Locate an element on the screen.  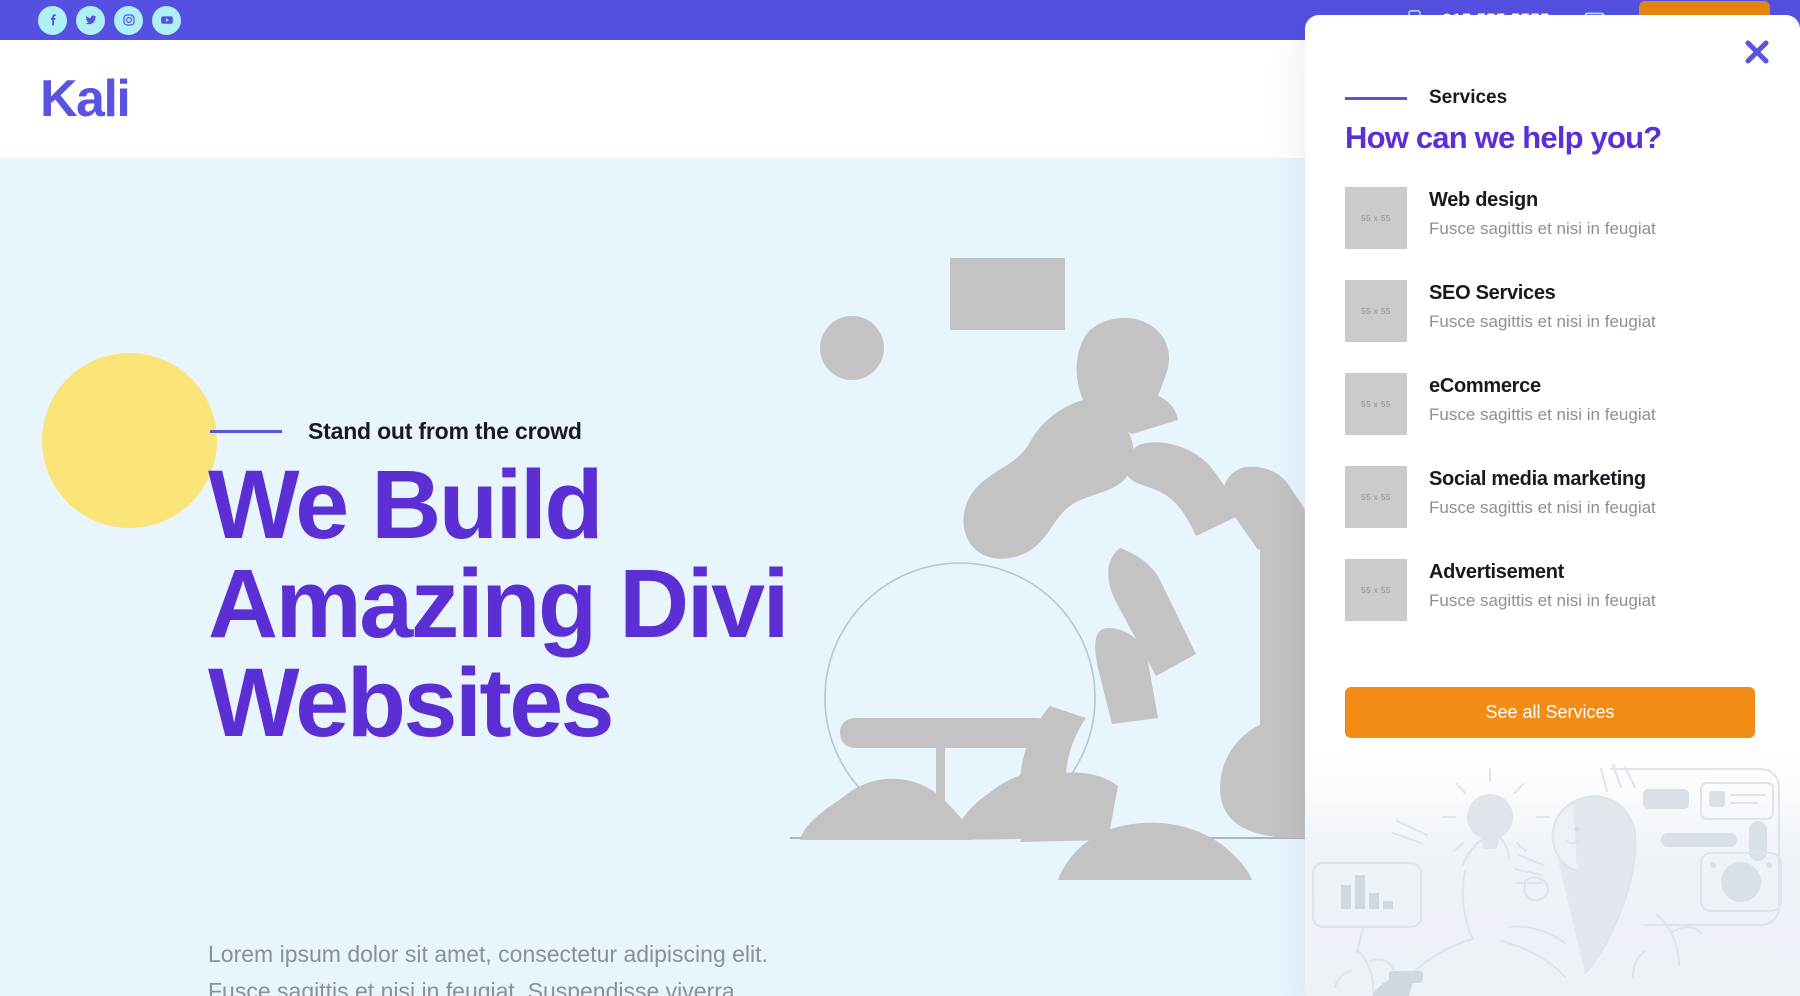
decorative-yellow-circle is located at coordinates (129, 440).